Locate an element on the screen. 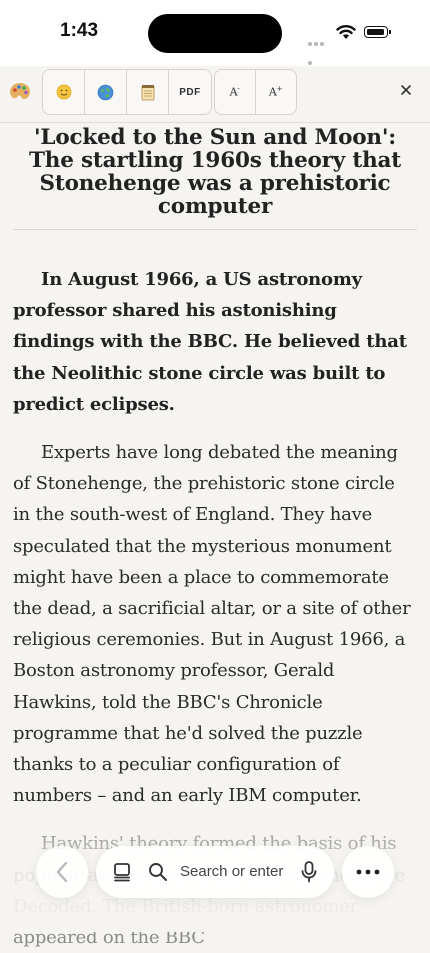 This screenshot has height=953, width=430. chevron-left-icon is located at coordinates (62, 872).